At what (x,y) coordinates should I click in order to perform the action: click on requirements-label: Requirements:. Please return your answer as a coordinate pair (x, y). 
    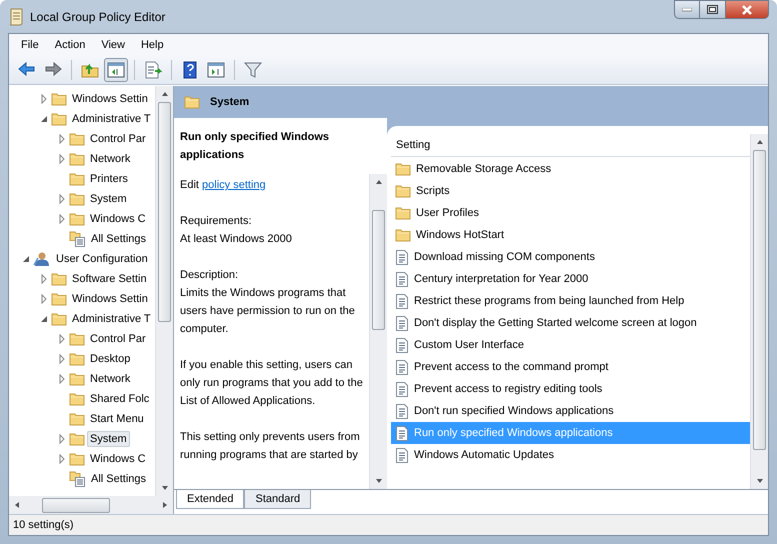
    Looking at the image, I should click on (216, 221).